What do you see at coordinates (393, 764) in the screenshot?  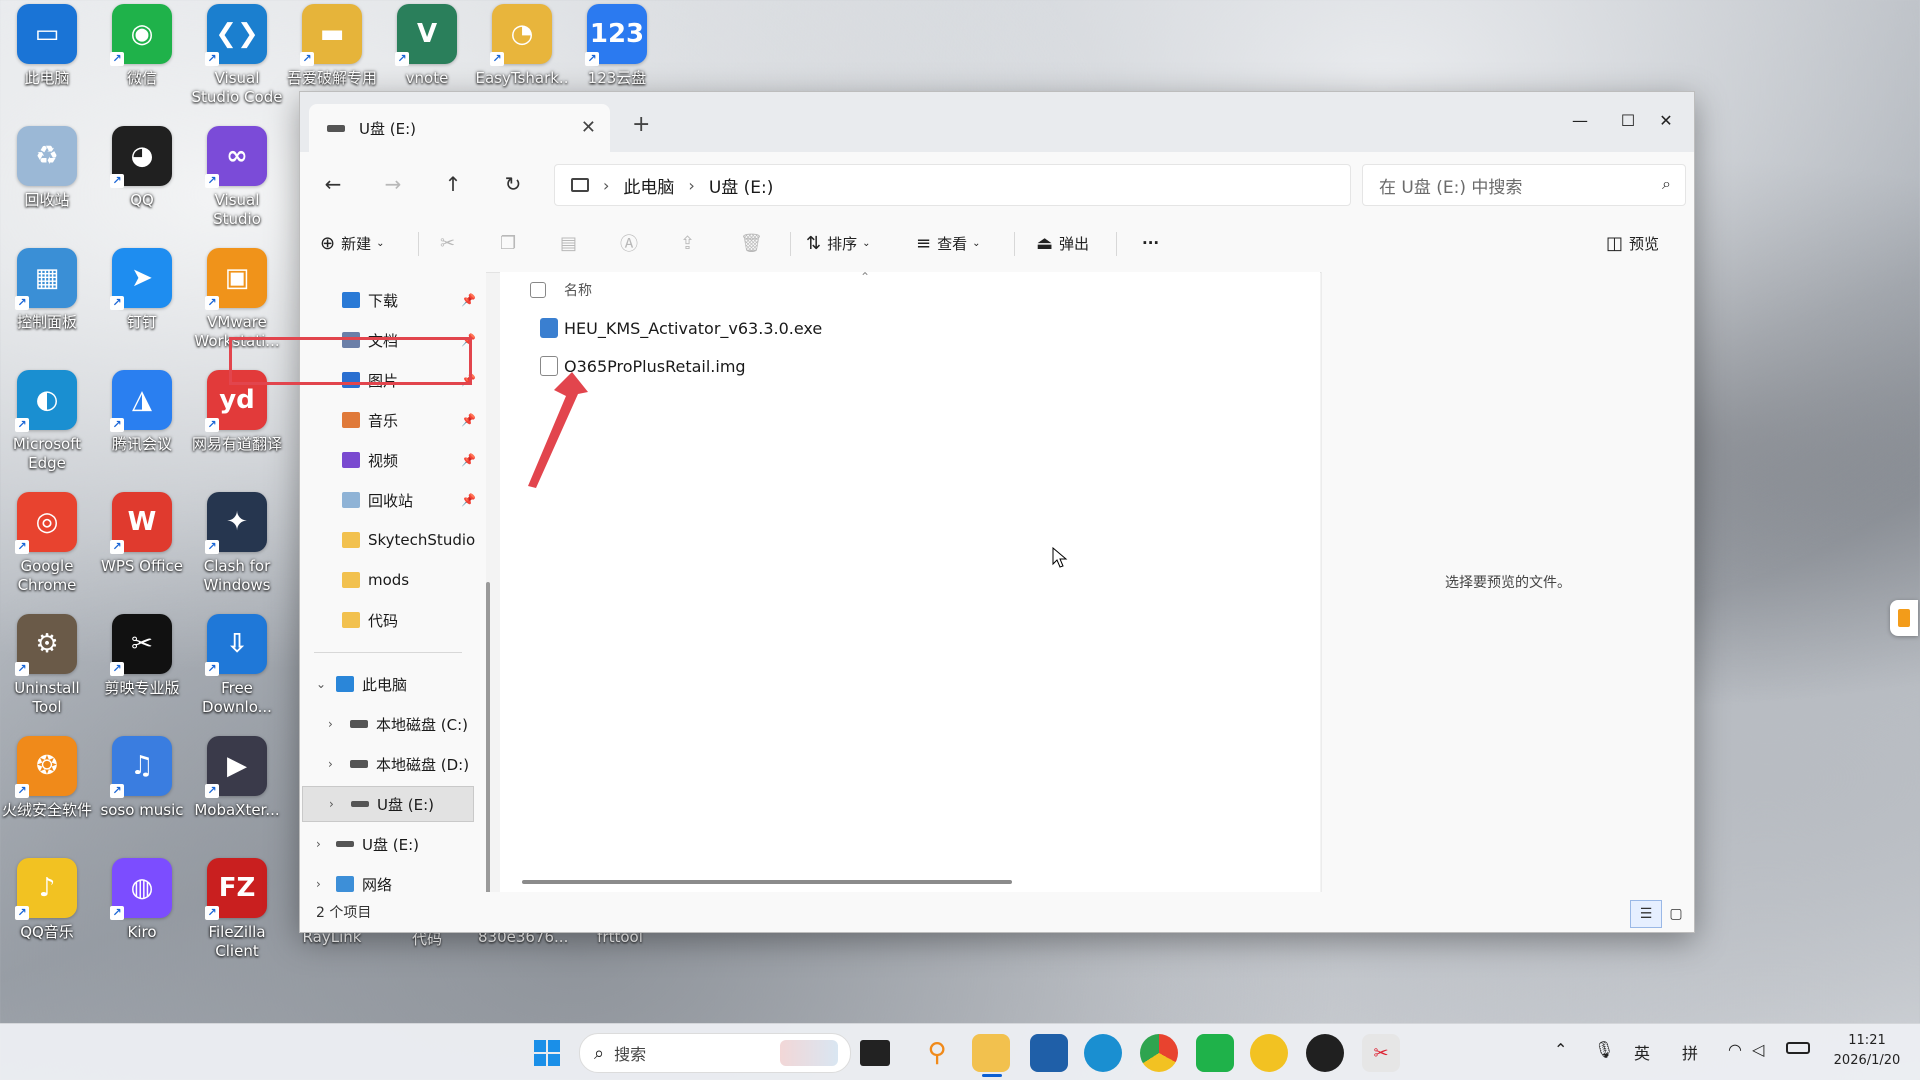 I see `sidebar-item-drive-d: › 本地磁盘 (D:)` at bounding box center [393, 764].